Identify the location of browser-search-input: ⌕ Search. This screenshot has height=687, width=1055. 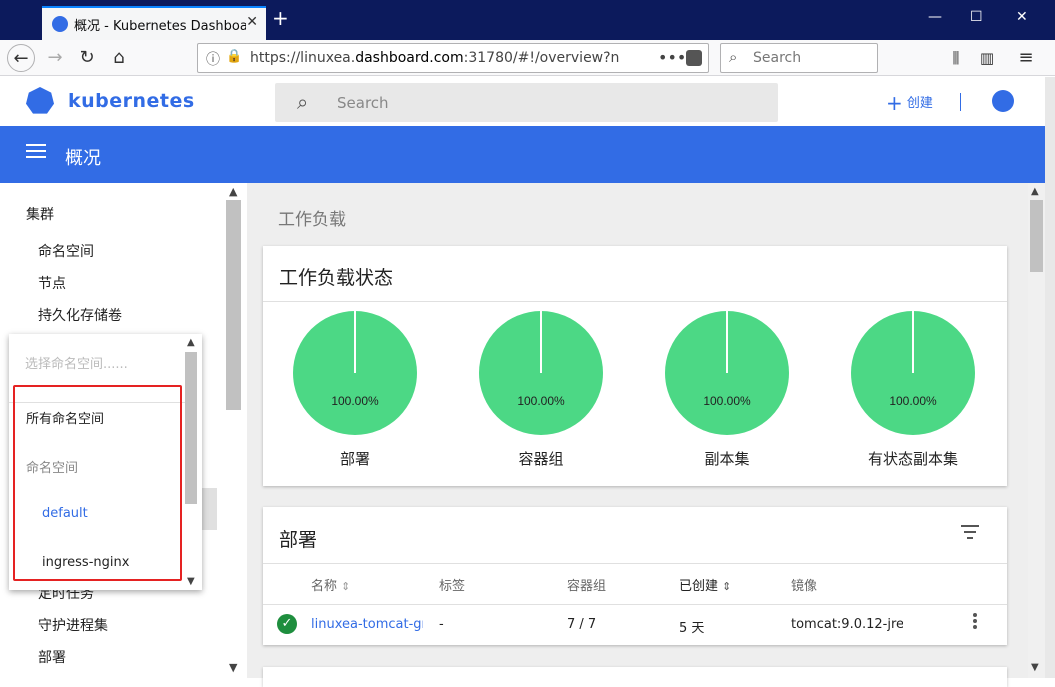
(799, 58).